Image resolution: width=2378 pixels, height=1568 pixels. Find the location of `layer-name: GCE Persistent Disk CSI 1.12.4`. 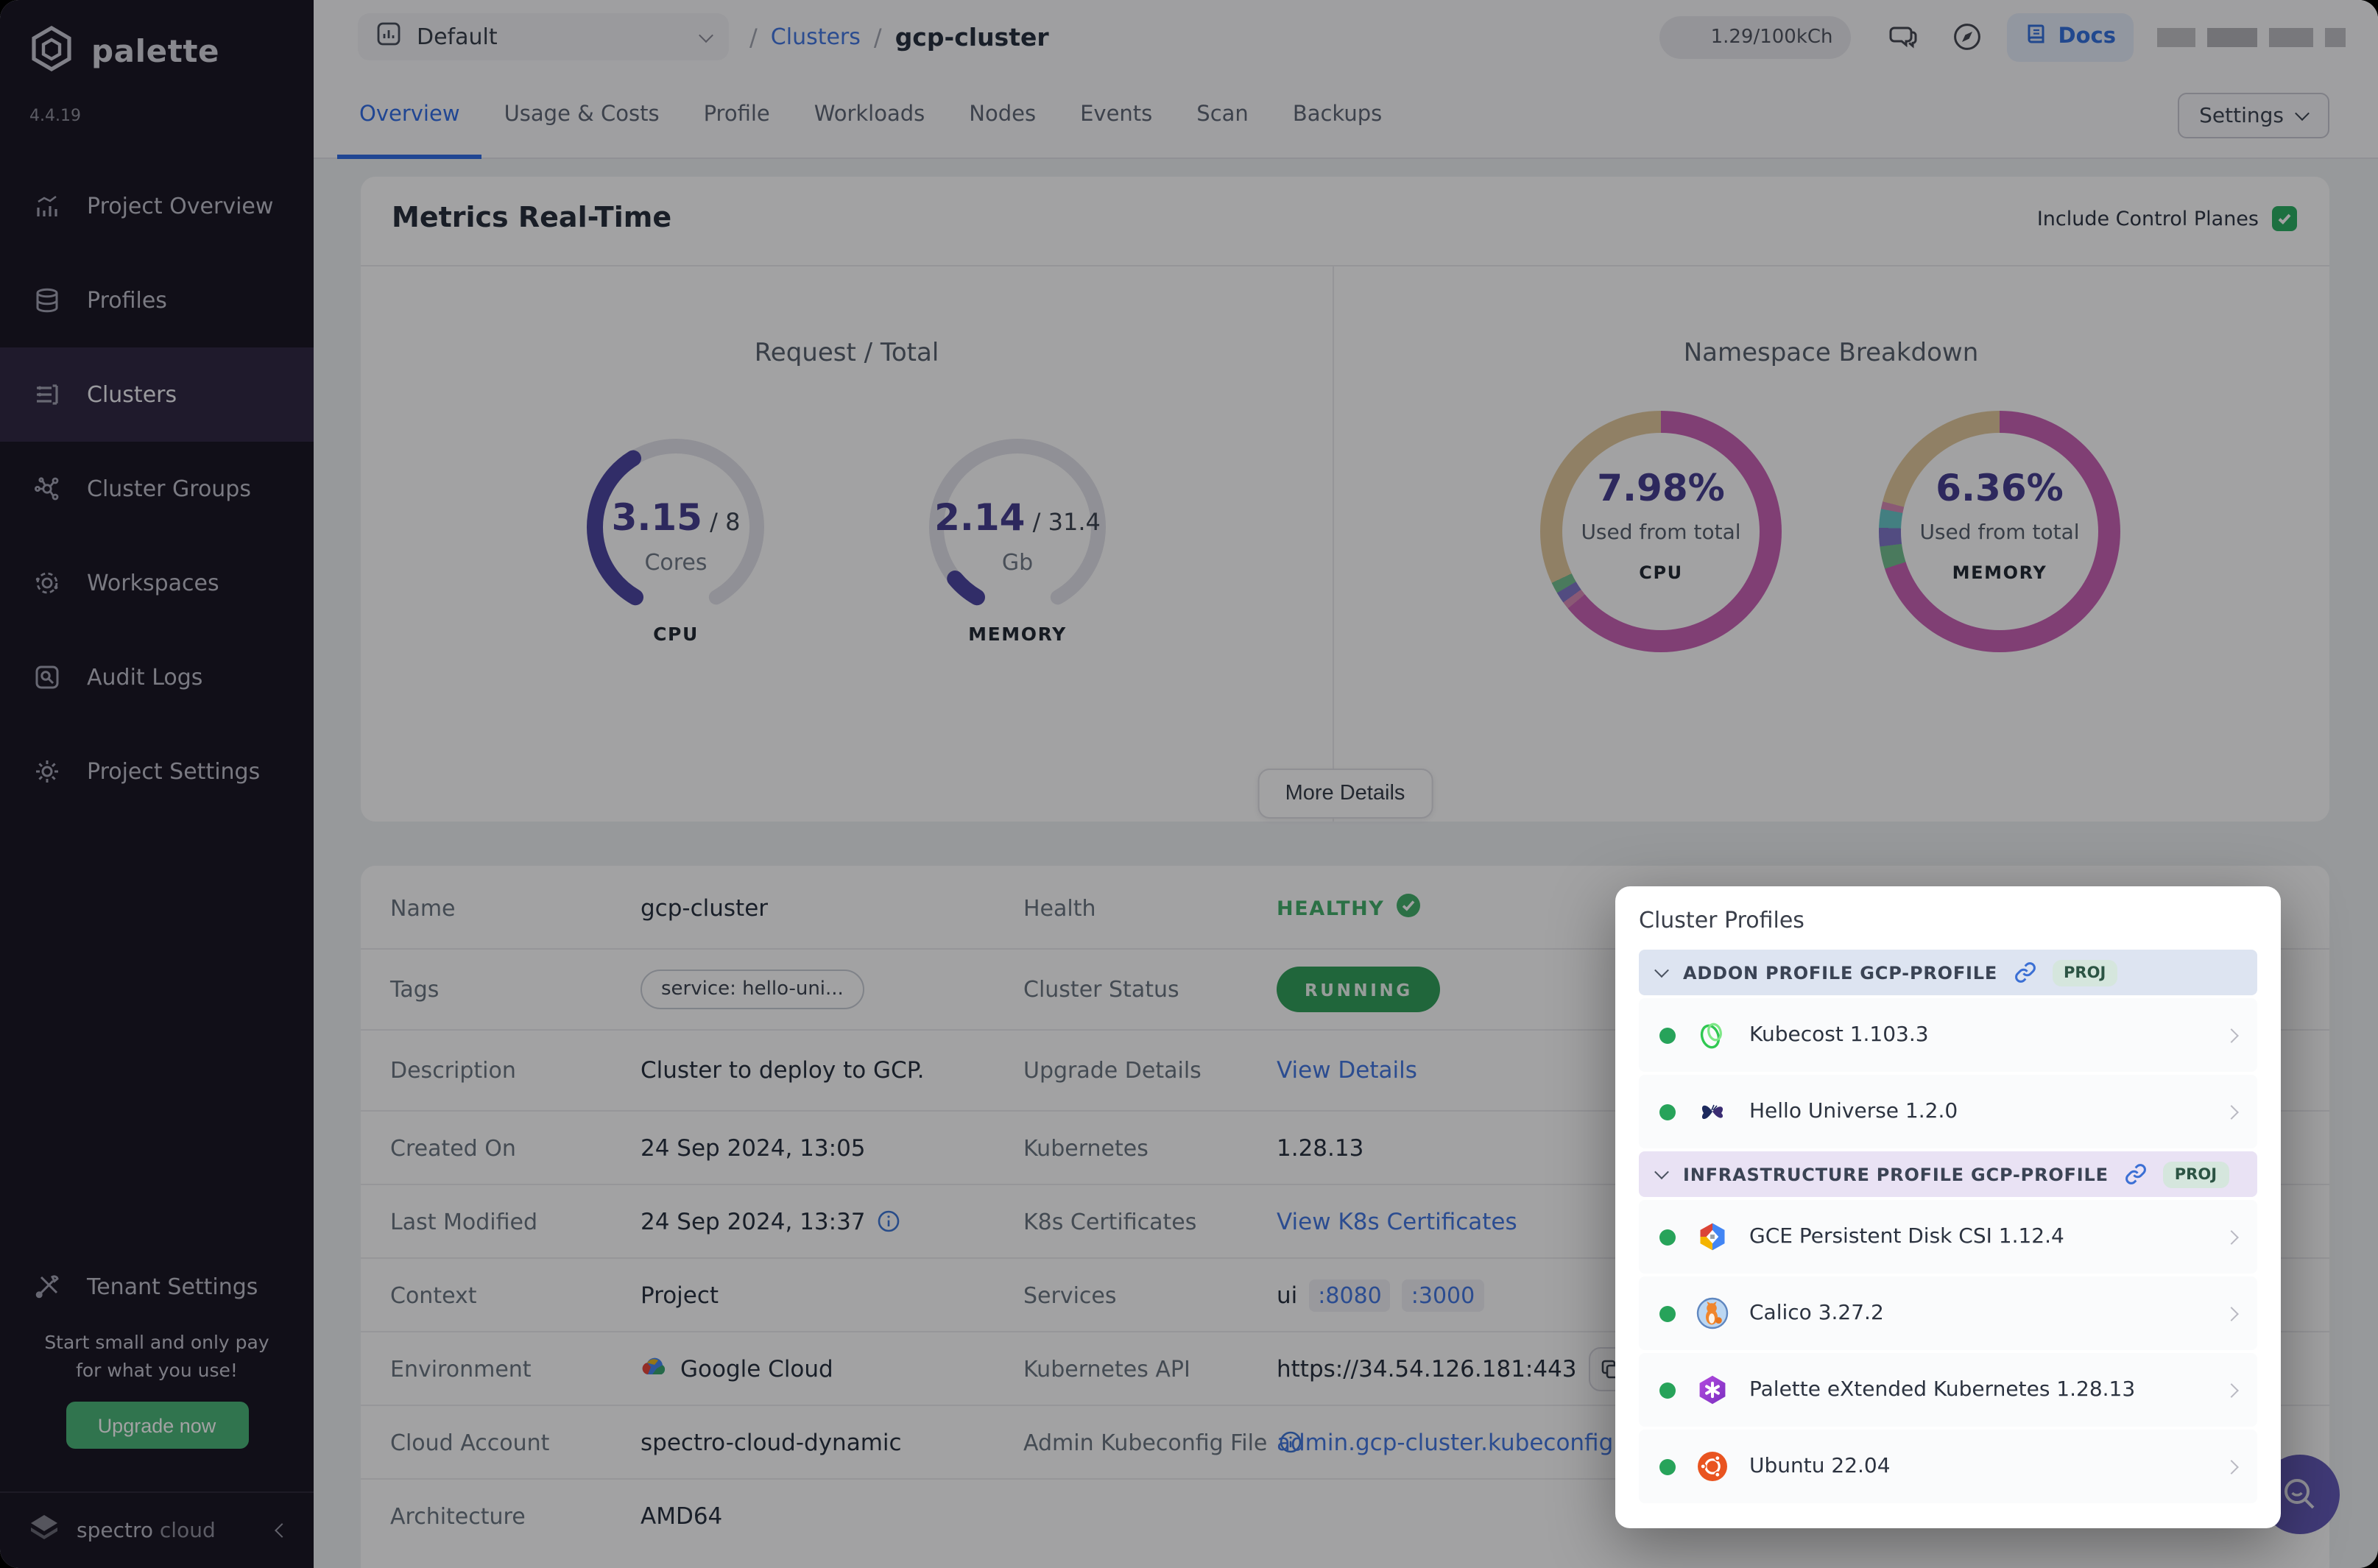

layer-name: GCE Persistent Disk CSI 1.12.4 is located at coordinates (1906, 1237).